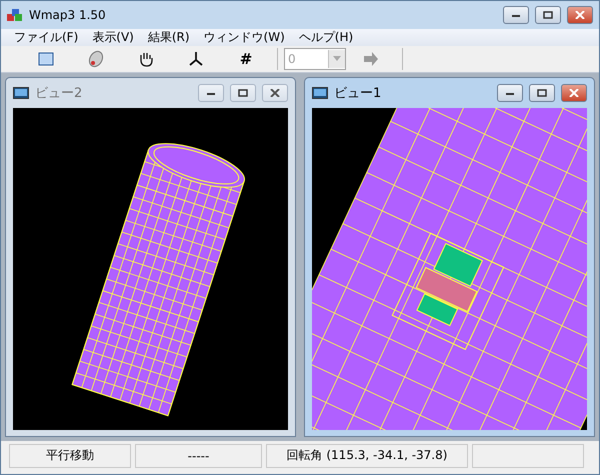 The width and height of the screenshot is (600, 475). What do you see at coordinates (46, 58) in the screenshot?
I see `rectangle-icon` at bounding box center [46, 58].